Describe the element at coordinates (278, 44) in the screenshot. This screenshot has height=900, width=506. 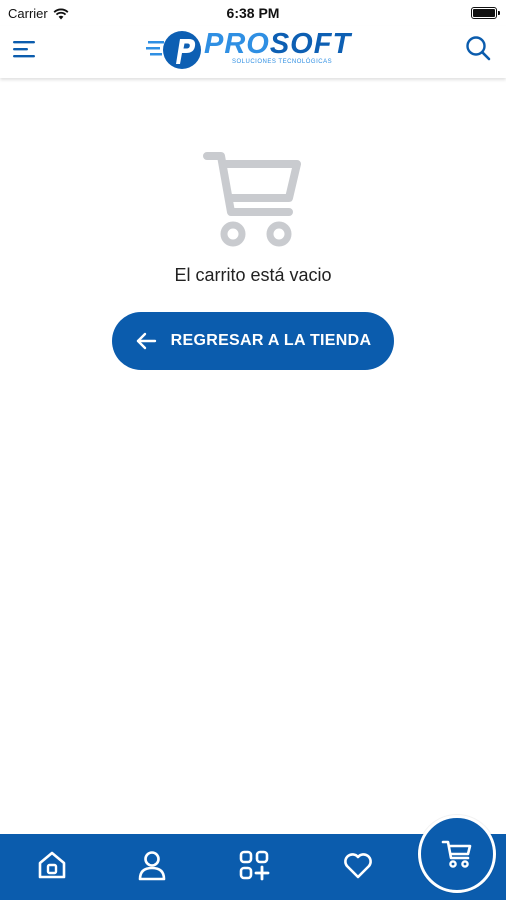
I see `logo-wordmark: PROSOFT` at that location.